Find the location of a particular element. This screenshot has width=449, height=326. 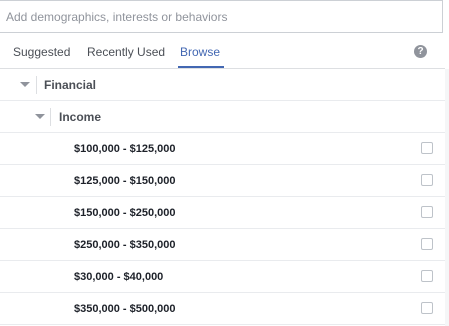

option-label: $30,000 - $40,000 is located at coordinates (119, 277).